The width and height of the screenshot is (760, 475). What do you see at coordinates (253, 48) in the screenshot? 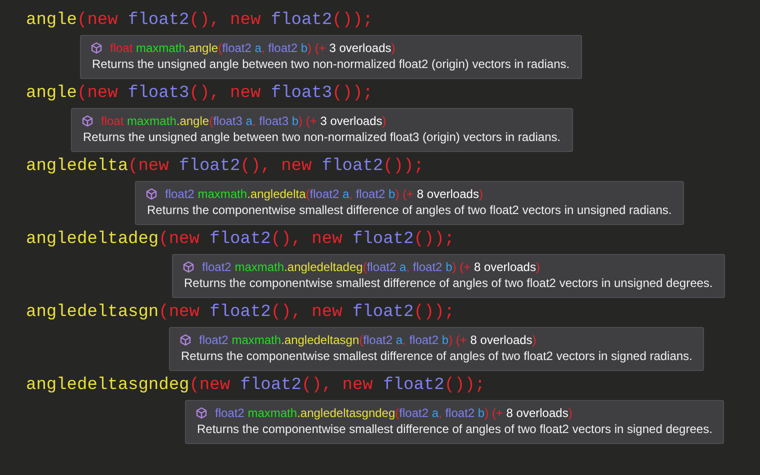
I see `method-signature: float maxmath.angle(float2 a, float2 b) (+ 3 overloads)` at bounding box center [253, 48].